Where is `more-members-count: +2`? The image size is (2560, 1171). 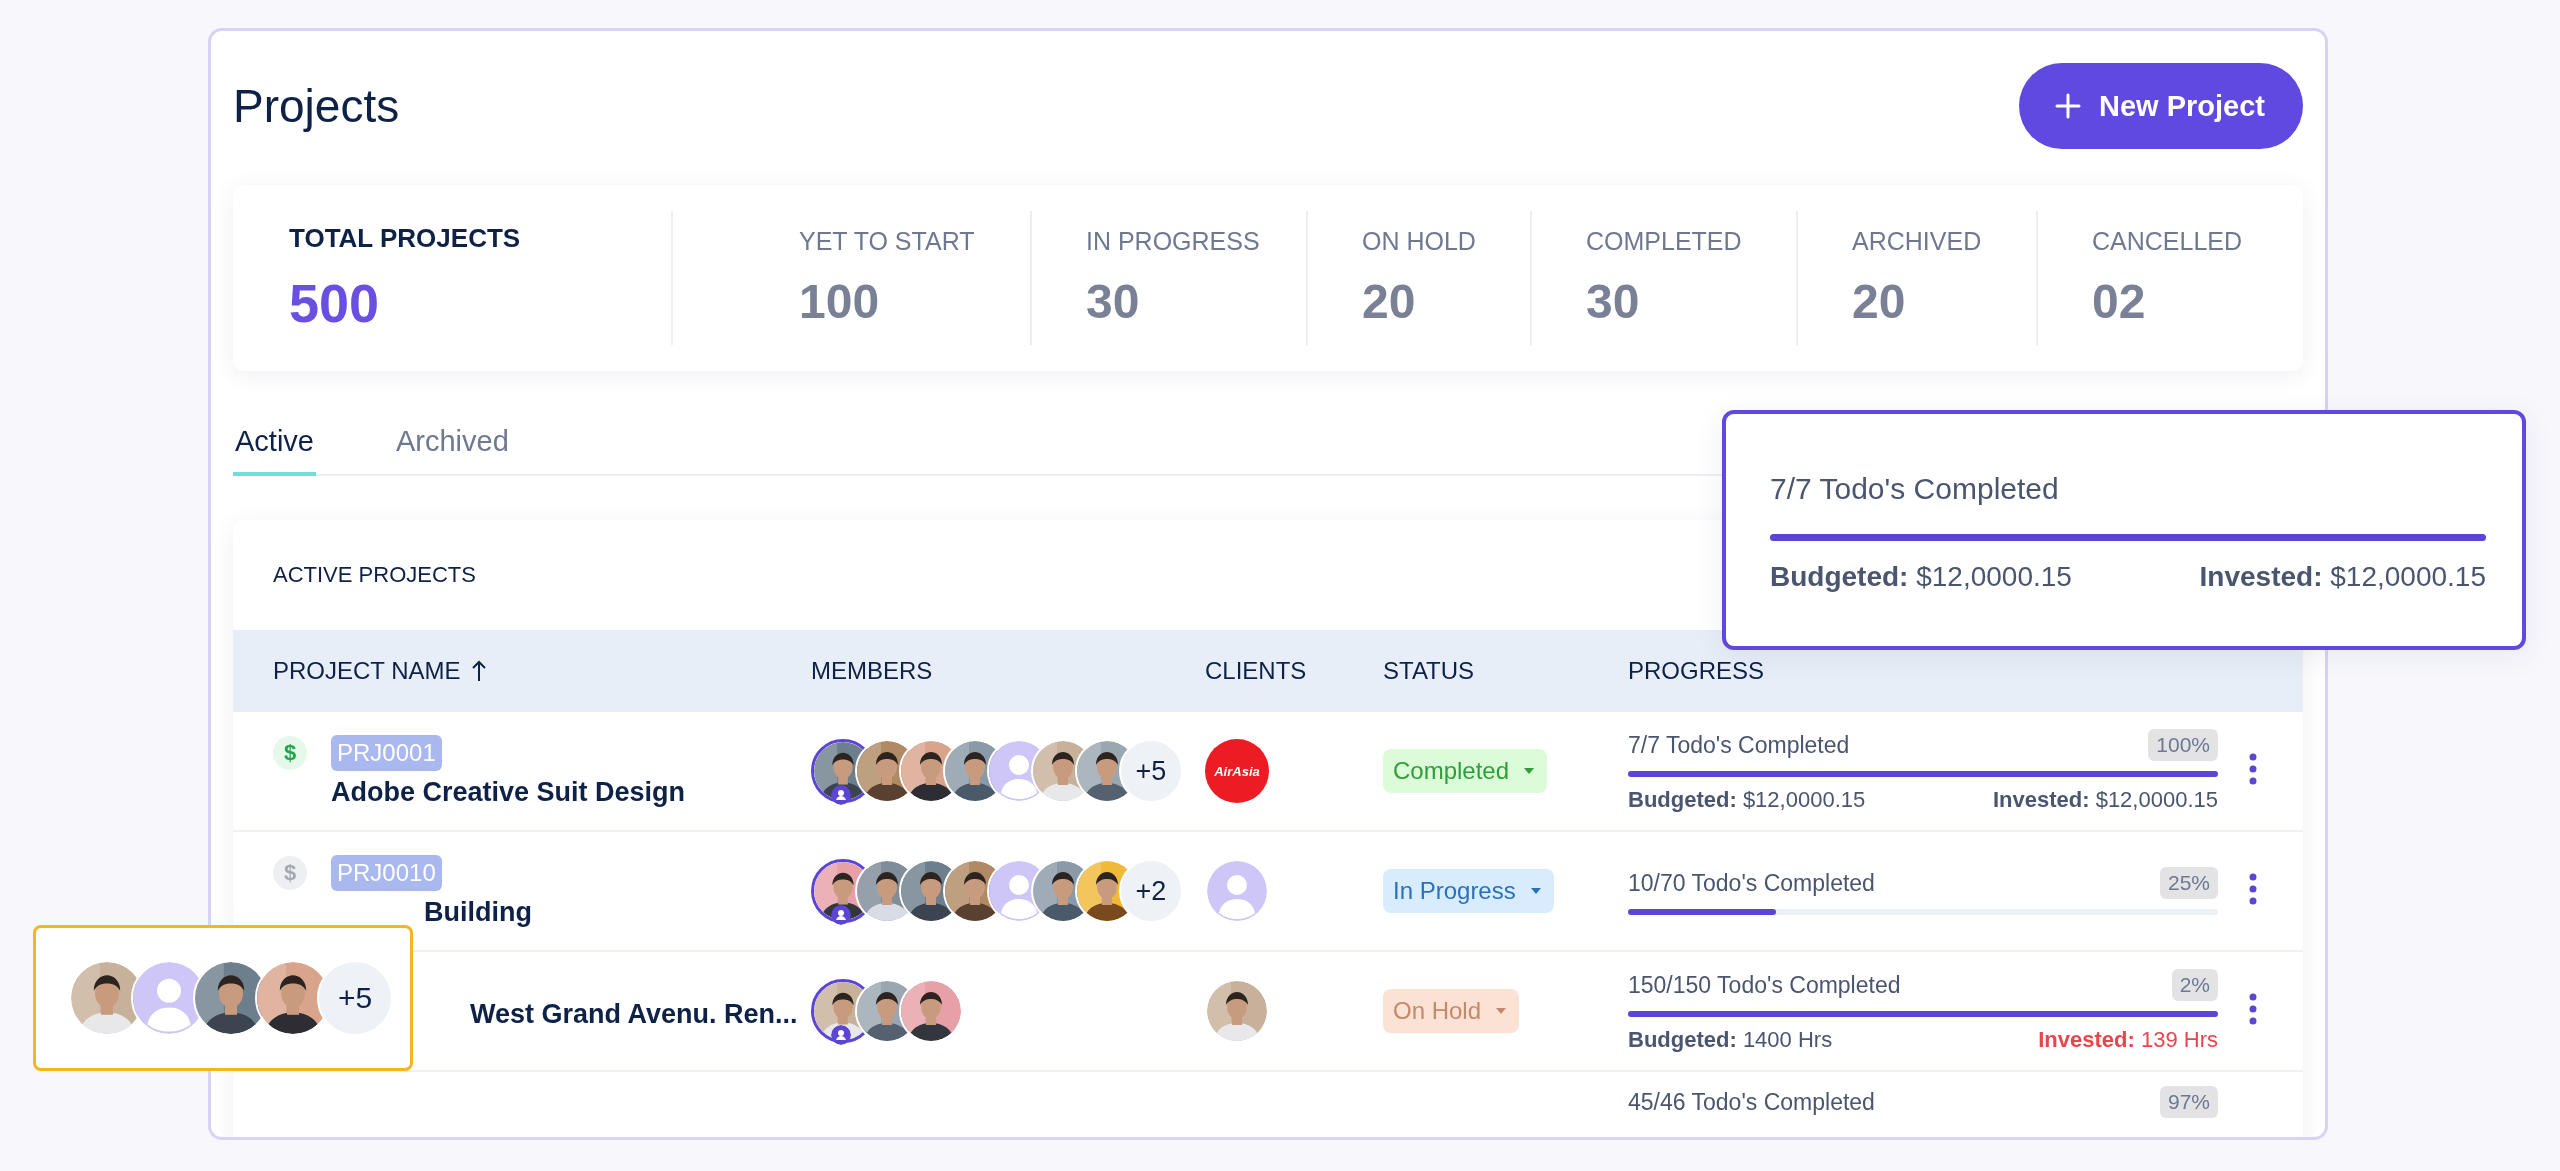
more-members-count: +2 is located at coordinates (1151, 891).